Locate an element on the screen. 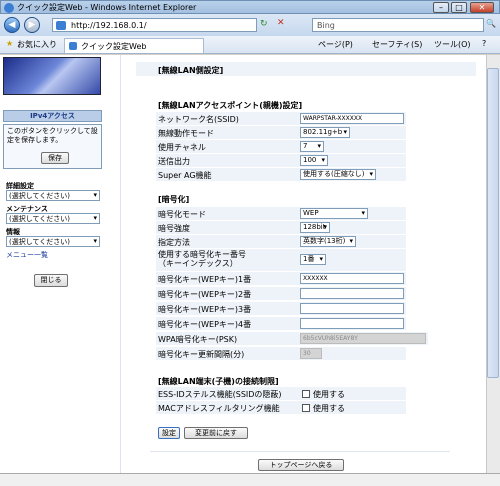 The width and height of the screenshot is (500, 486). wep-key2-input is located at coordinates (352, 293).